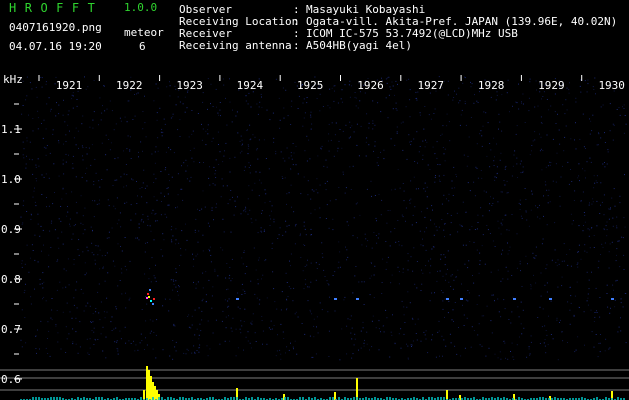 The height and width of the screenshot is (400, 629). I want to click on meteor-echo, so click(461, 299).